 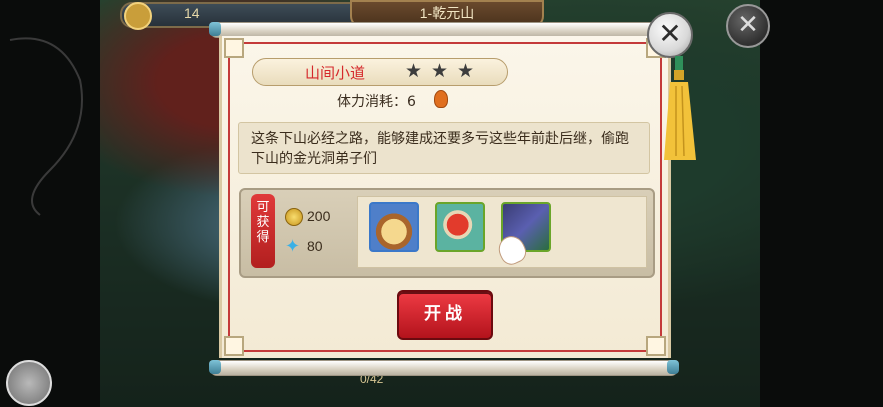 I want to click on decorative-swirl-icon, so click(x=46, y=126).